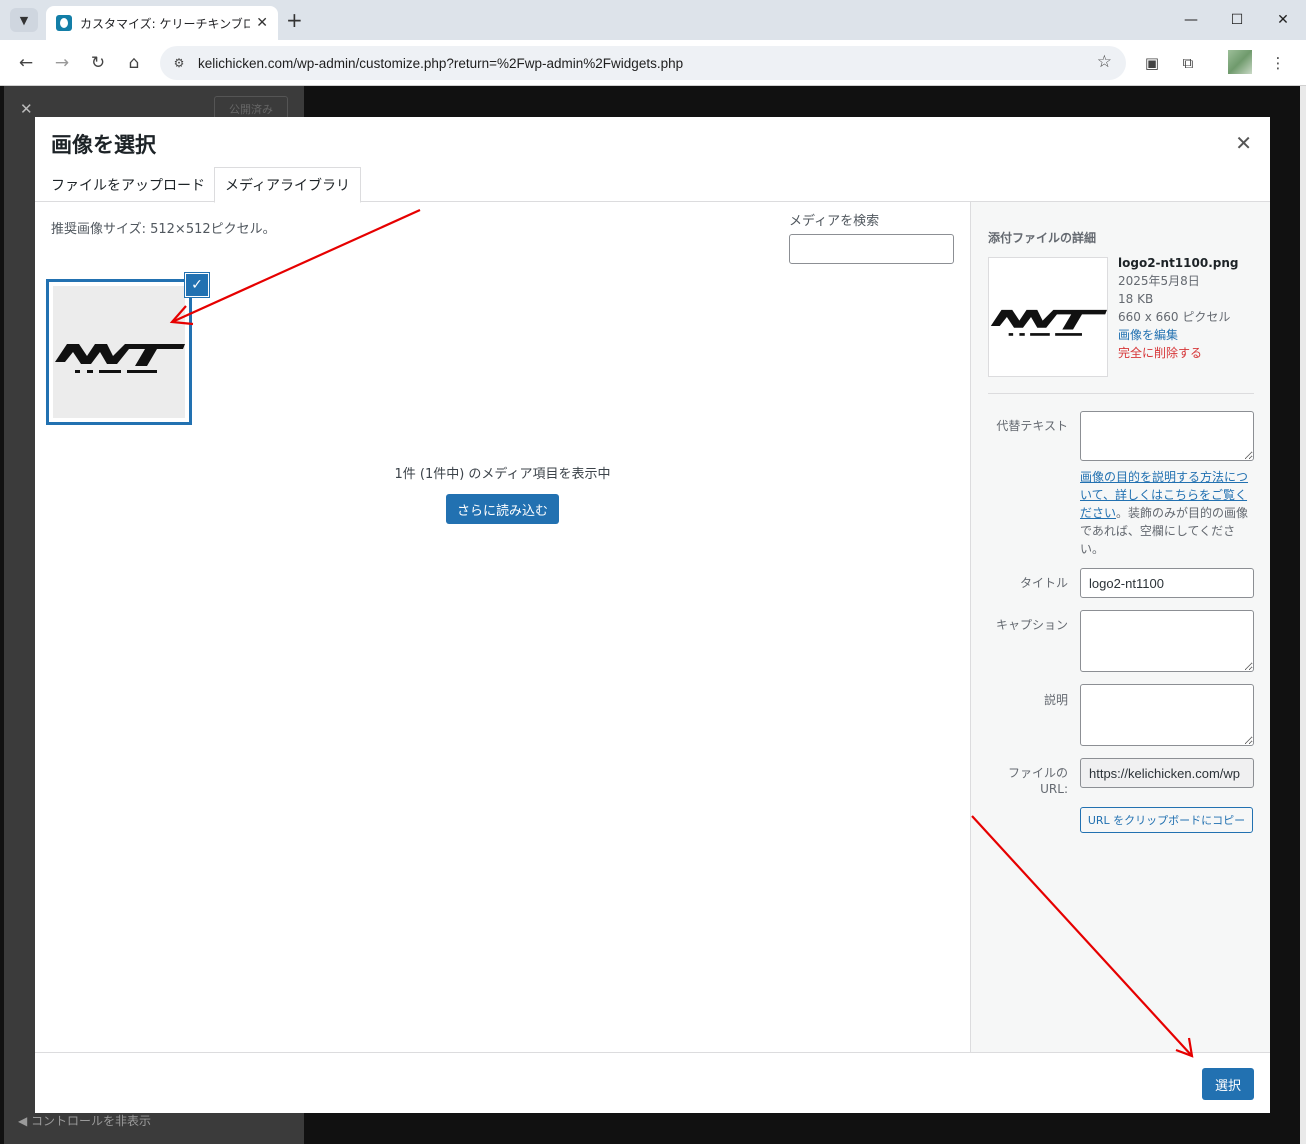  I want to click on tab-upload-files: ファイルをアップロード, so click(128, 184).